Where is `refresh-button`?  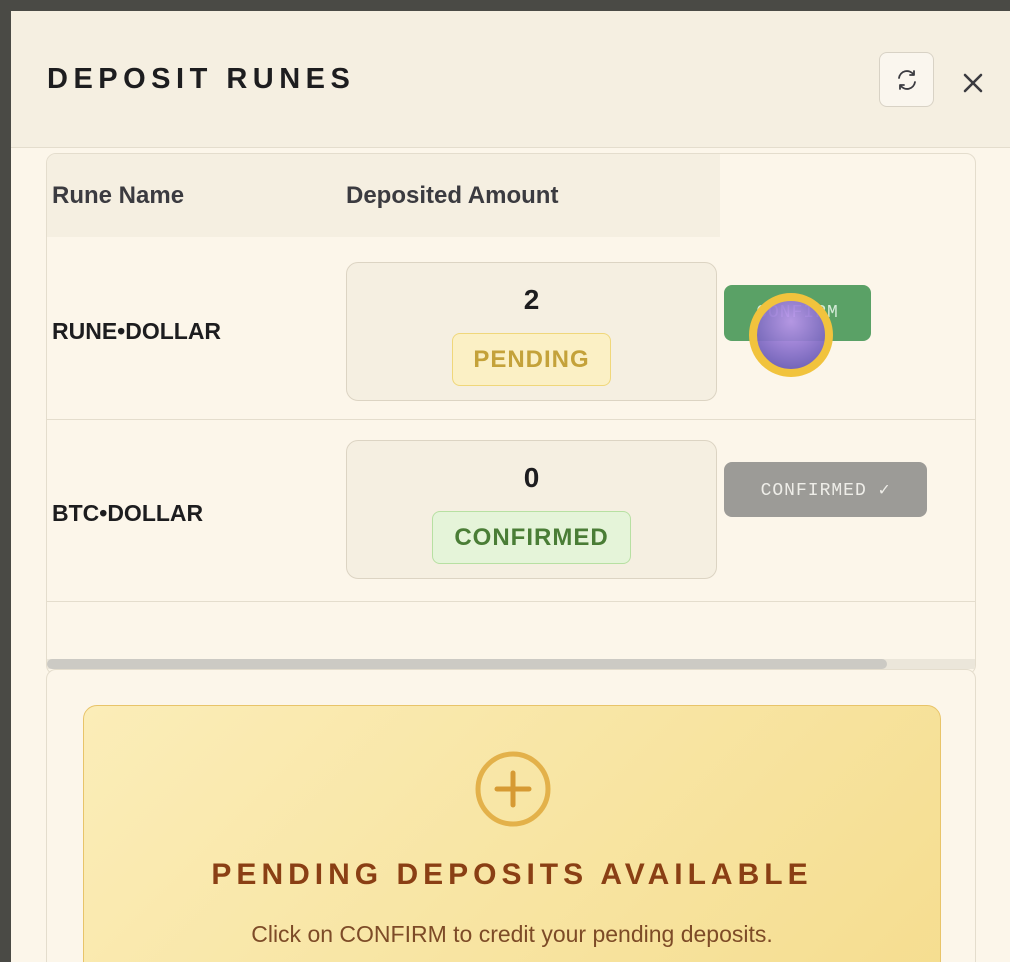 refresh-button is located at coordinates (906, 79).